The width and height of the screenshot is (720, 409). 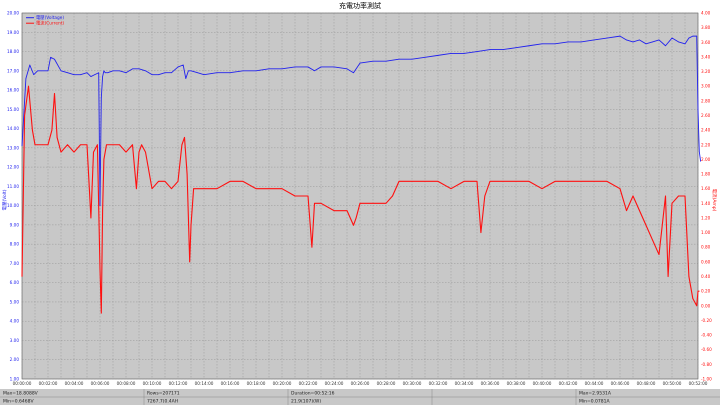 I want to click on x-tick-label: 00:42:00, so click(x=568, y=383).